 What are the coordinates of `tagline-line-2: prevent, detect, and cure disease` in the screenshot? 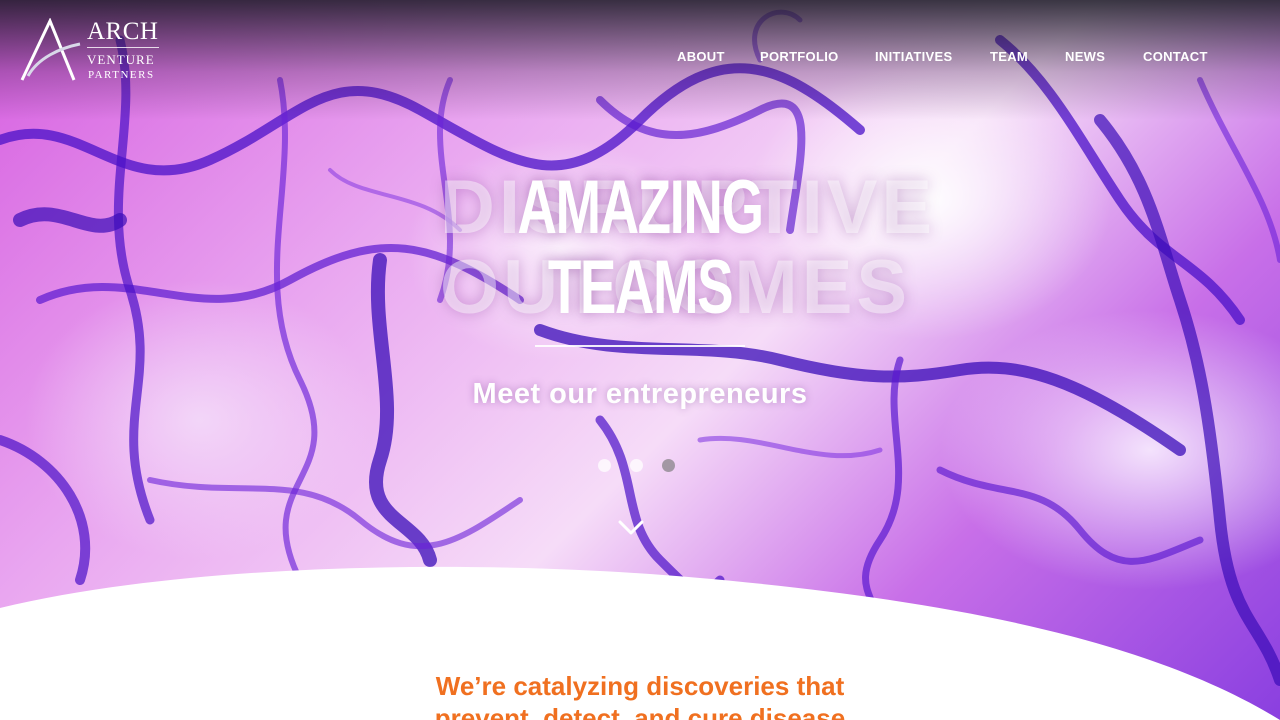 It's located at (640, 711).